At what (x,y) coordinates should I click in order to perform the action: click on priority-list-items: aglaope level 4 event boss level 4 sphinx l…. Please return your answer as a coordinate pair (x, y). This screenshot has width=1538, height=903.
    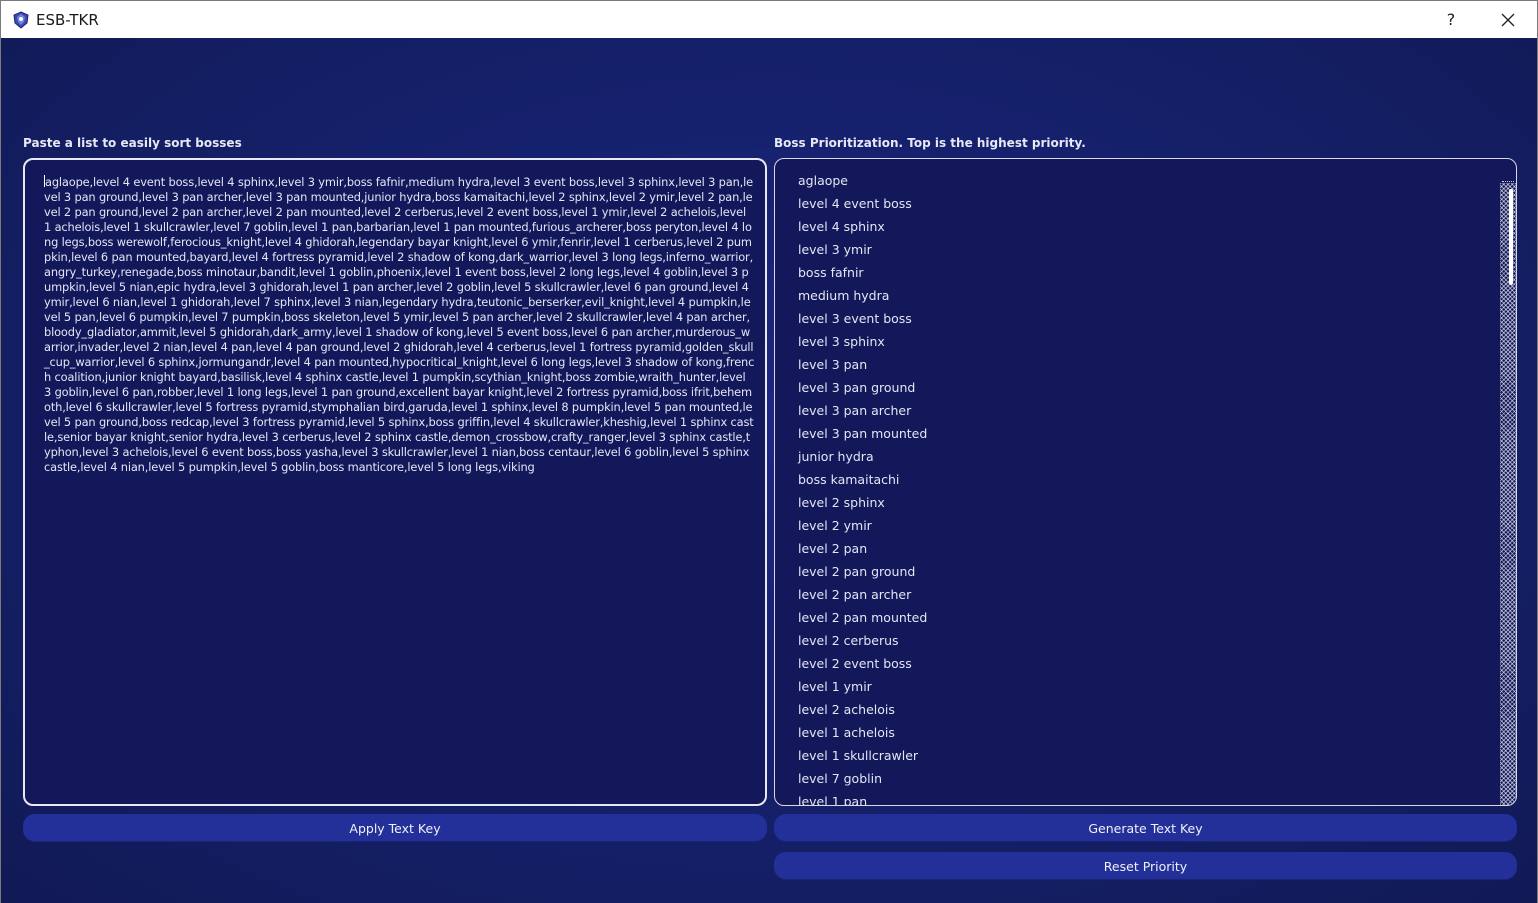
    Looking at the image, I should click on (862, 487).